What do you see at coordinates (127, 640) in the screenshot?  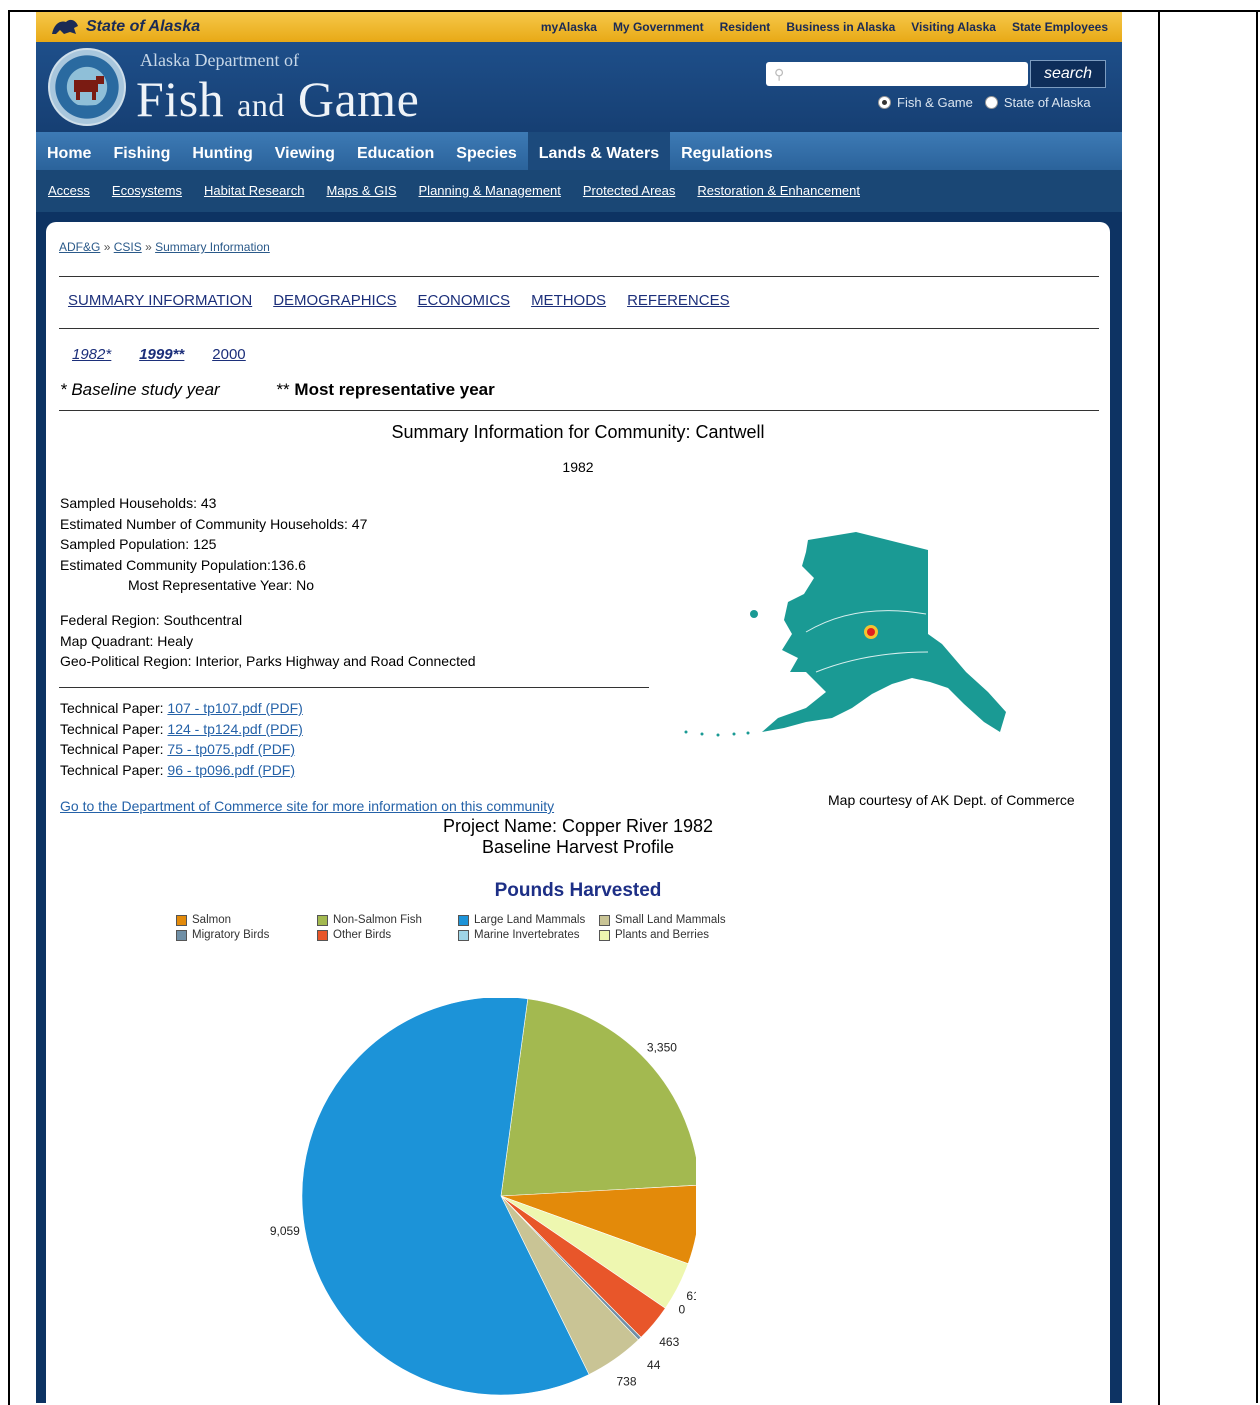 I see `region-line: Map Quadrant: Healy` at bounding box center [127, 640].